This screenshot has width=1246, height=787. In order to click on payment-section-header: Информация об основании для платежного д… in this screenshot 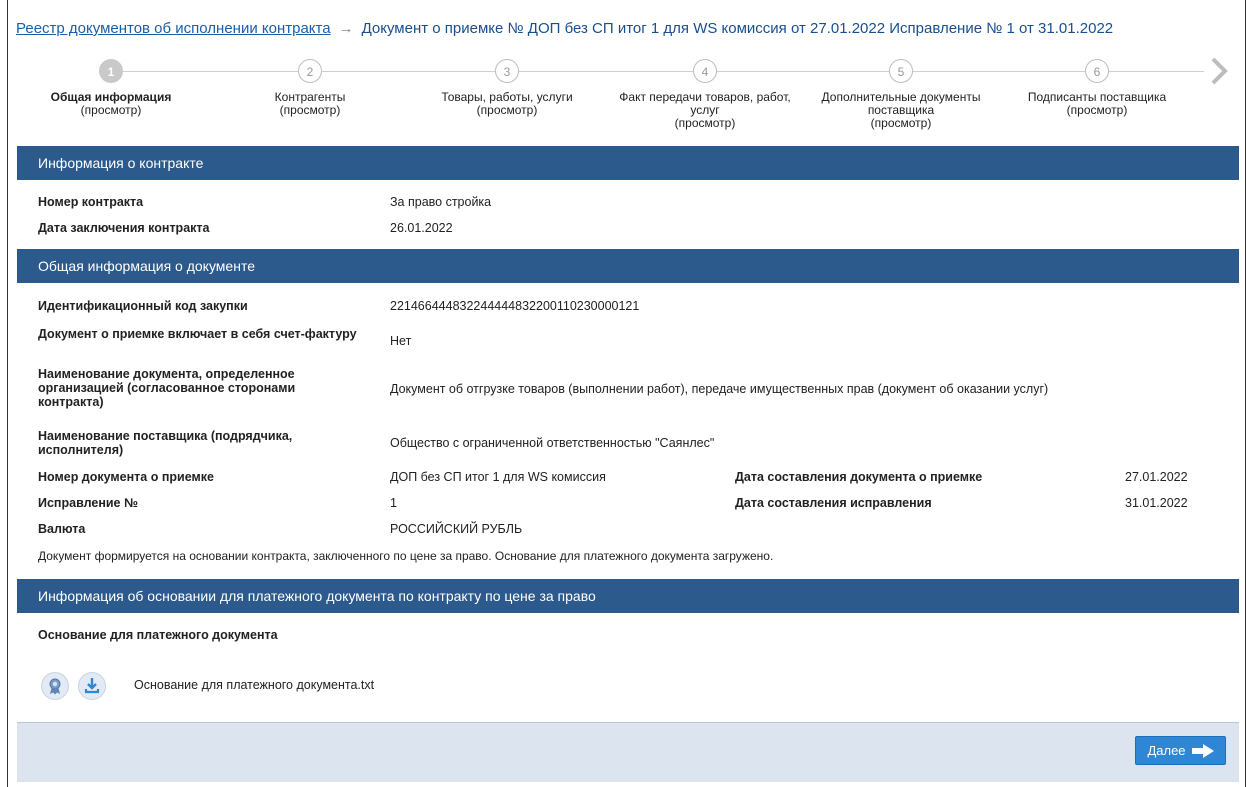, I will do `click(628, 596)`.